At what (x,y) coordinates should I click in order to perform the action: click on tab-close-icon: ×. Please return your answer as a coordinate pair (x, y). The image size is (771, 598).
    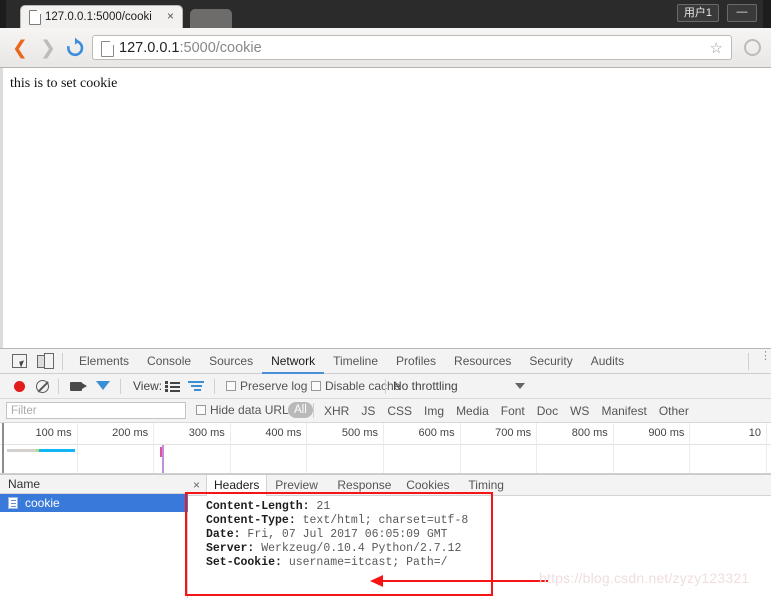
    Looking at the image, I should click on (170, 16).